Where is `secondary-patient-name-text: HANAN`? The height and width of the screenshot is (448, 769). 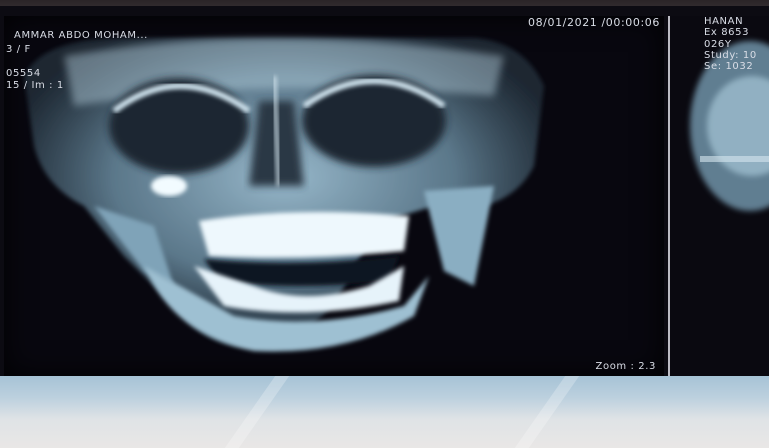
secondary-patient-name-text: HANAN is located at coordinates (724, 21).